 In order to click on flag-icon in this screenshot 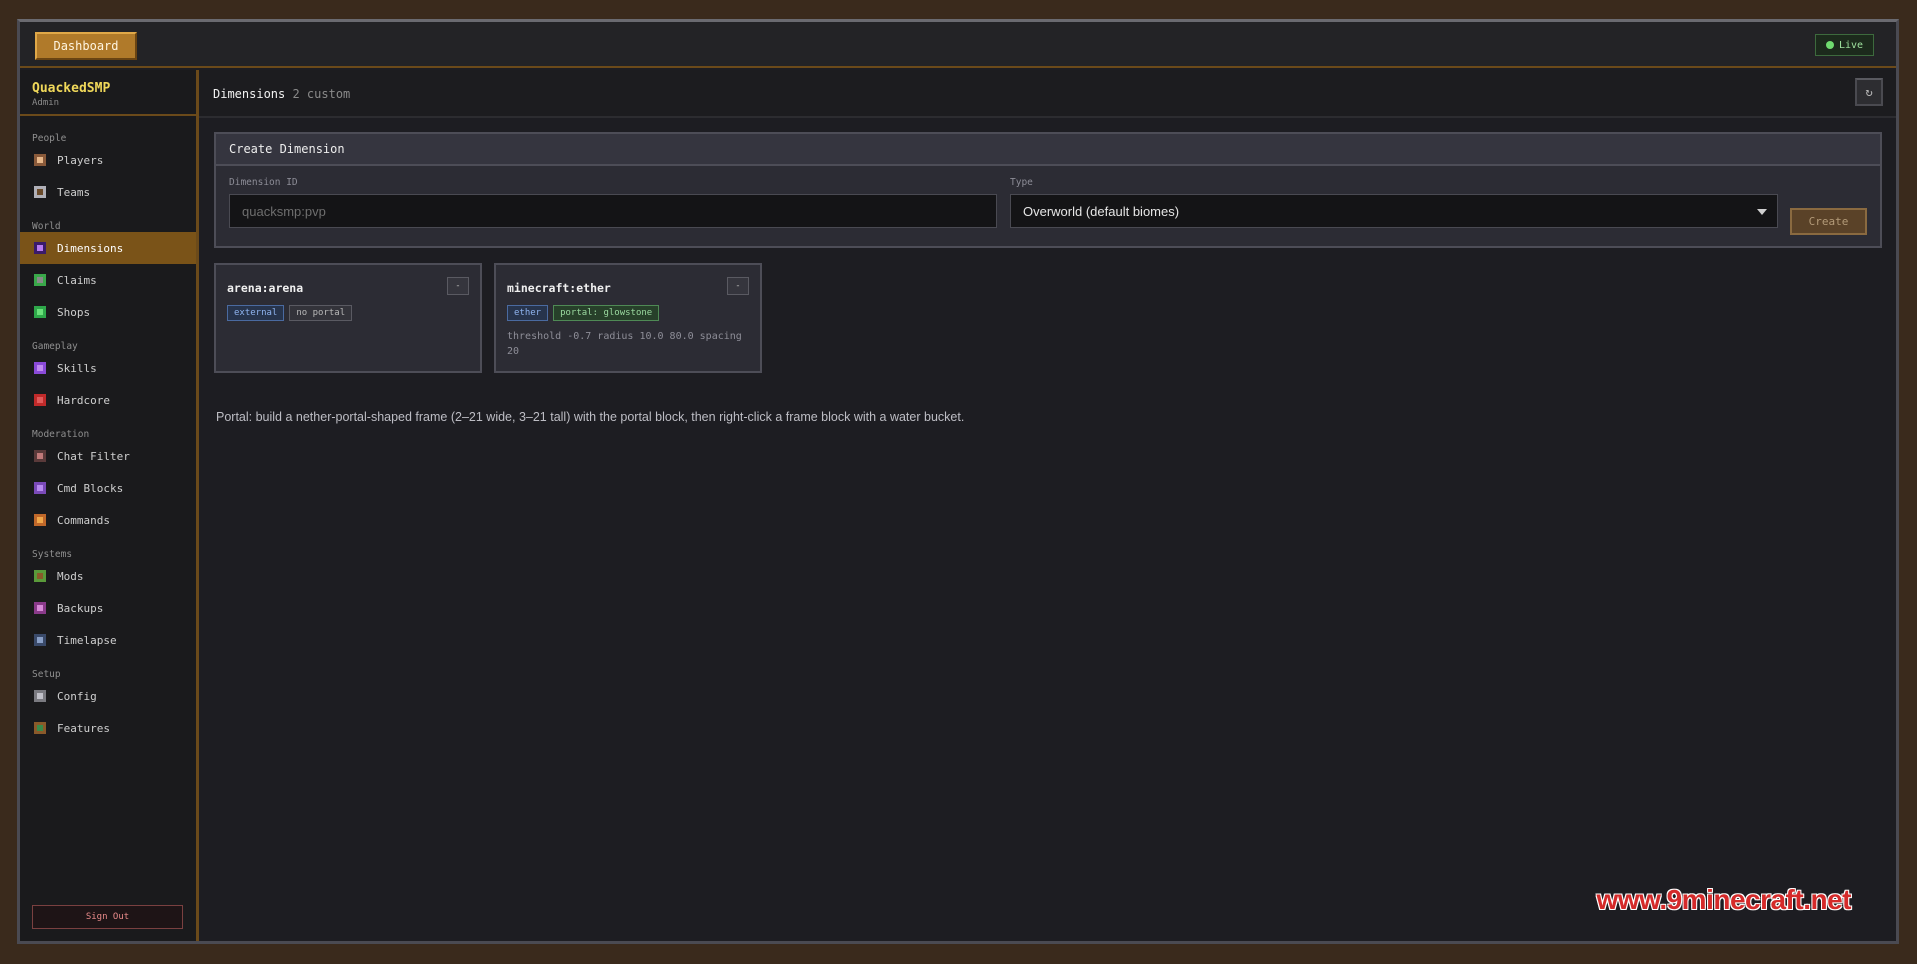, I will do `click(40, 280)`.